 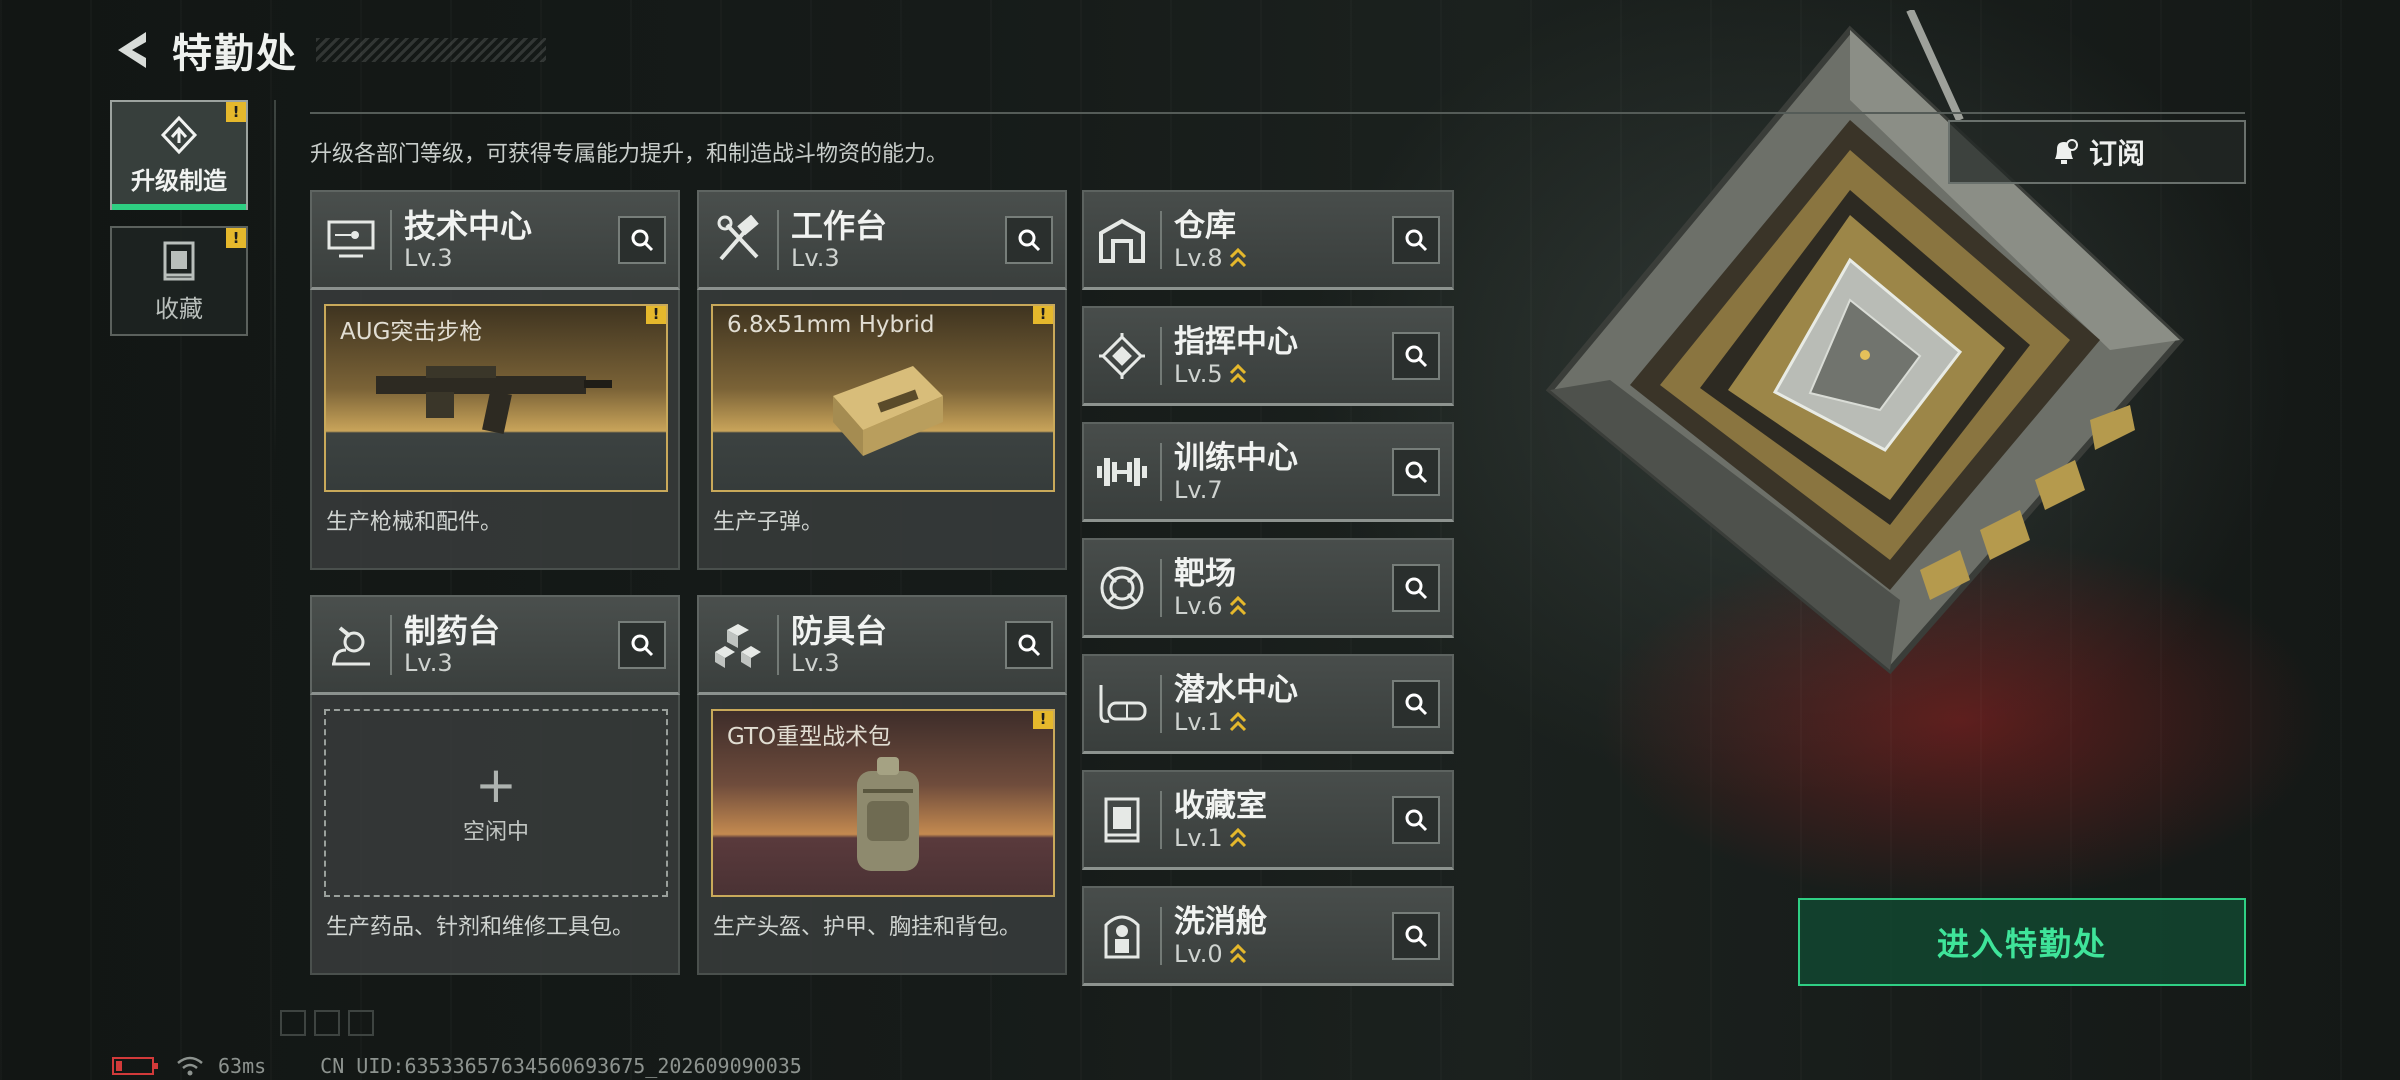 I want to click on facility-shooting-range: 靶场 Lv.6, so click(x=1268, y=588).